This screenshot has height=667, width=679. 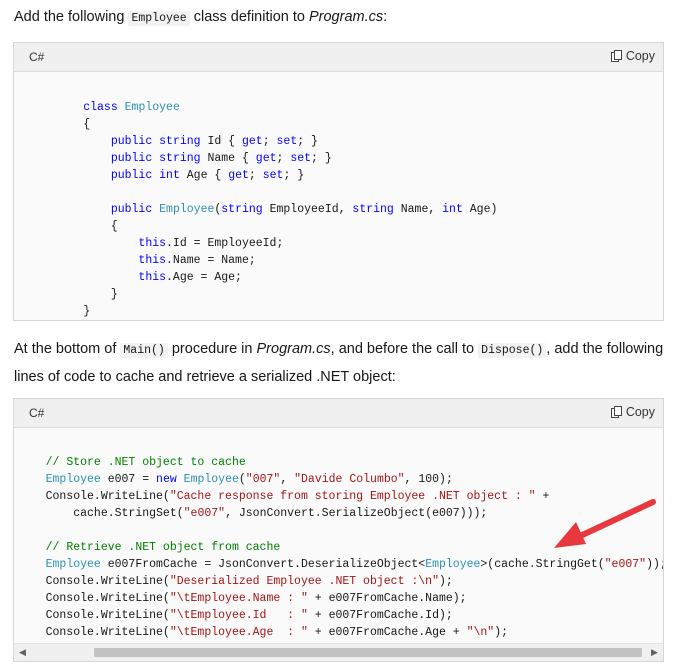 I want to click on scrollbar-thumb, so click(x=368, y=652).